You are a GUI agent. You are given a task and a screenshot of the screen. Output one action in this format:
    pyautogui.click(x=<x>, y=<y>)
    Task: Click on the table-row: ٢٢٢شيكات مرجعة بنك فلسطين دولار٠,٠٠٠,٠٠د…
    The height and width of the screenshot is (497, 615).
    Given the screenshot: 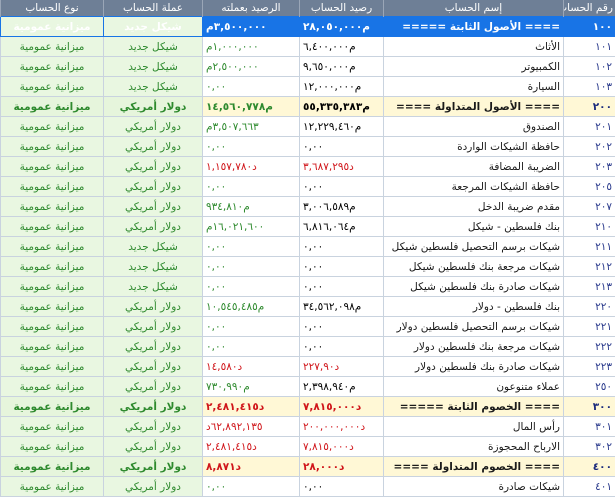 What is the action you would take?
    pyautogui.click(x=308, y=347)
    